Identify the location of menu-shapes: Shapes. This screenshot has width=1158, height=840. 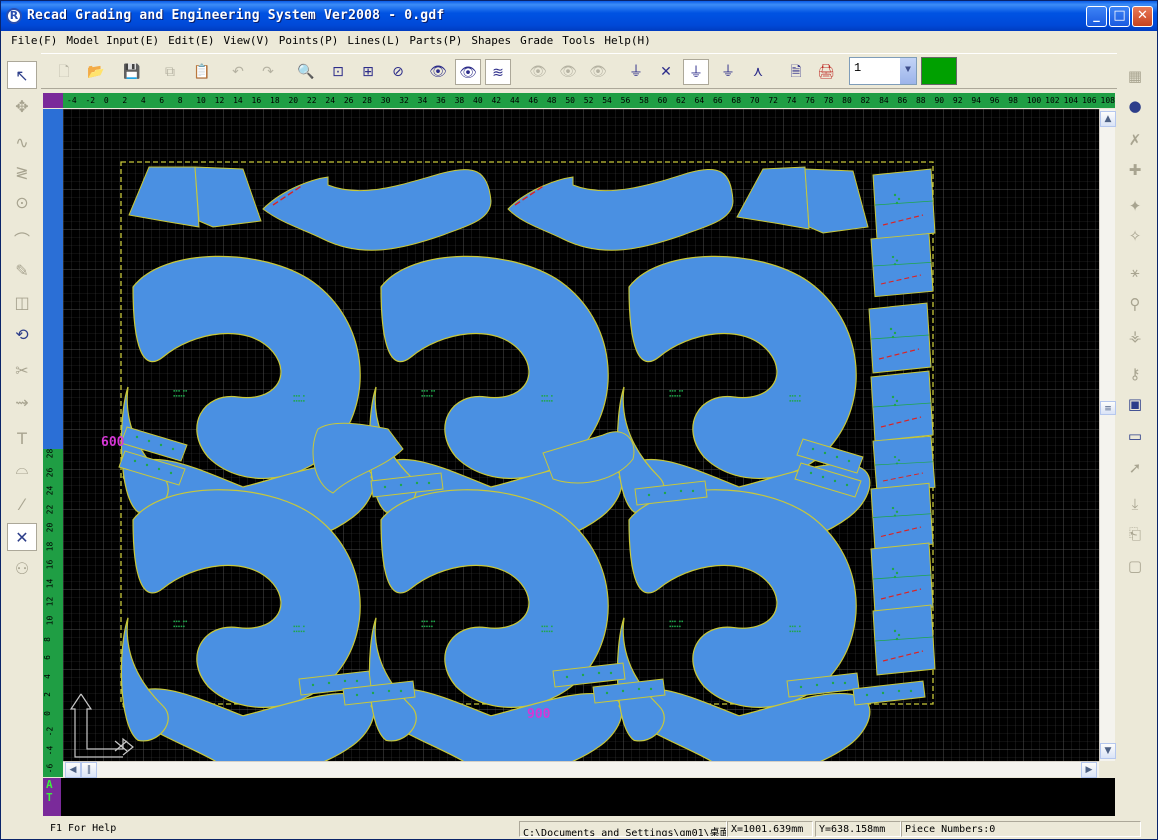
(491, 41).